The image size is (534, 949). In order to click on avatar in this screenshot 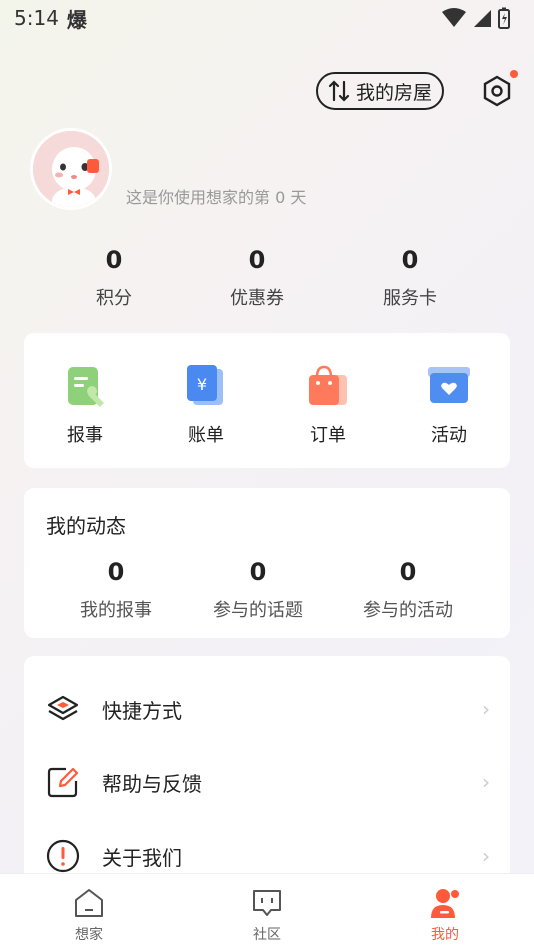, I will do `click(71, 169)`.